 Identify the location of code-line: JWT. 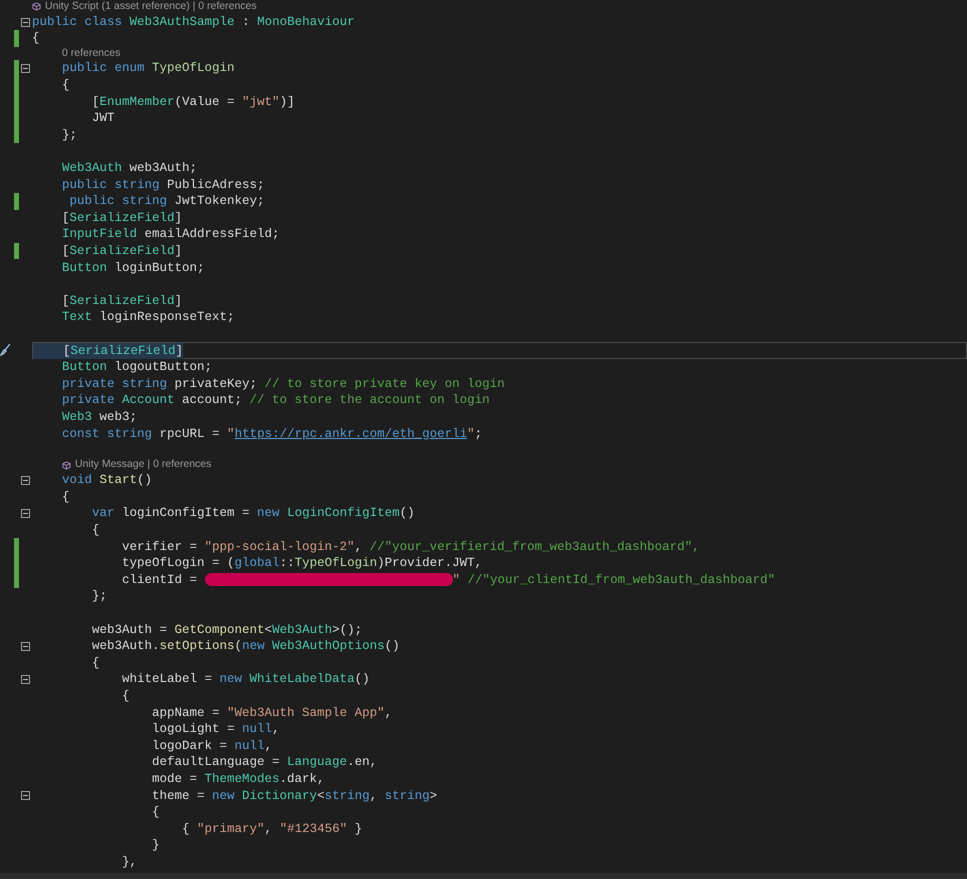
(103, 118).